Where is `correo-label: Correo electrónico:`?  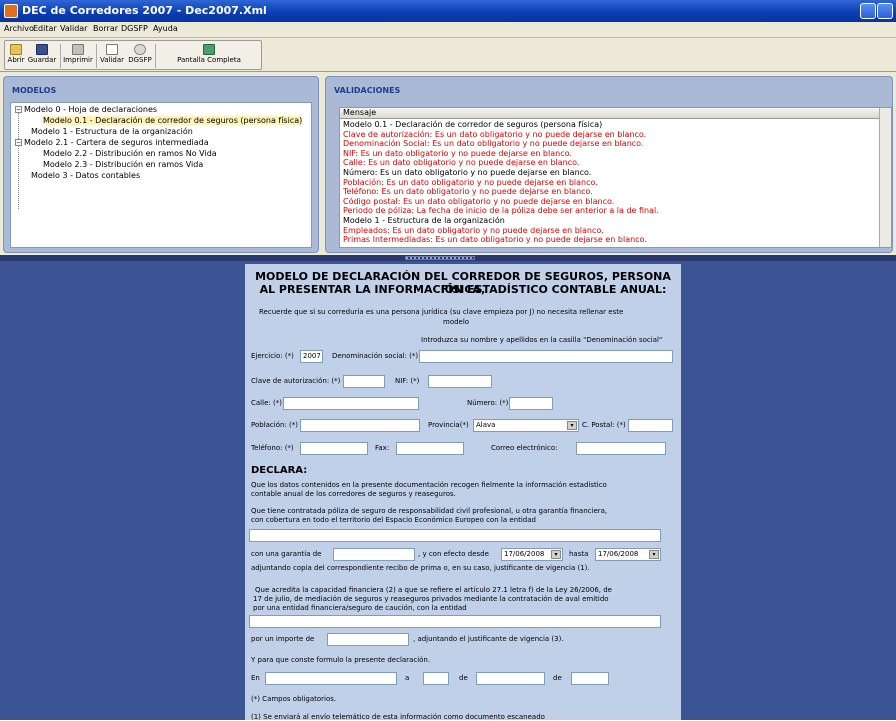 correo-label: Correo electrónico: is located at coordinates (524, 448).